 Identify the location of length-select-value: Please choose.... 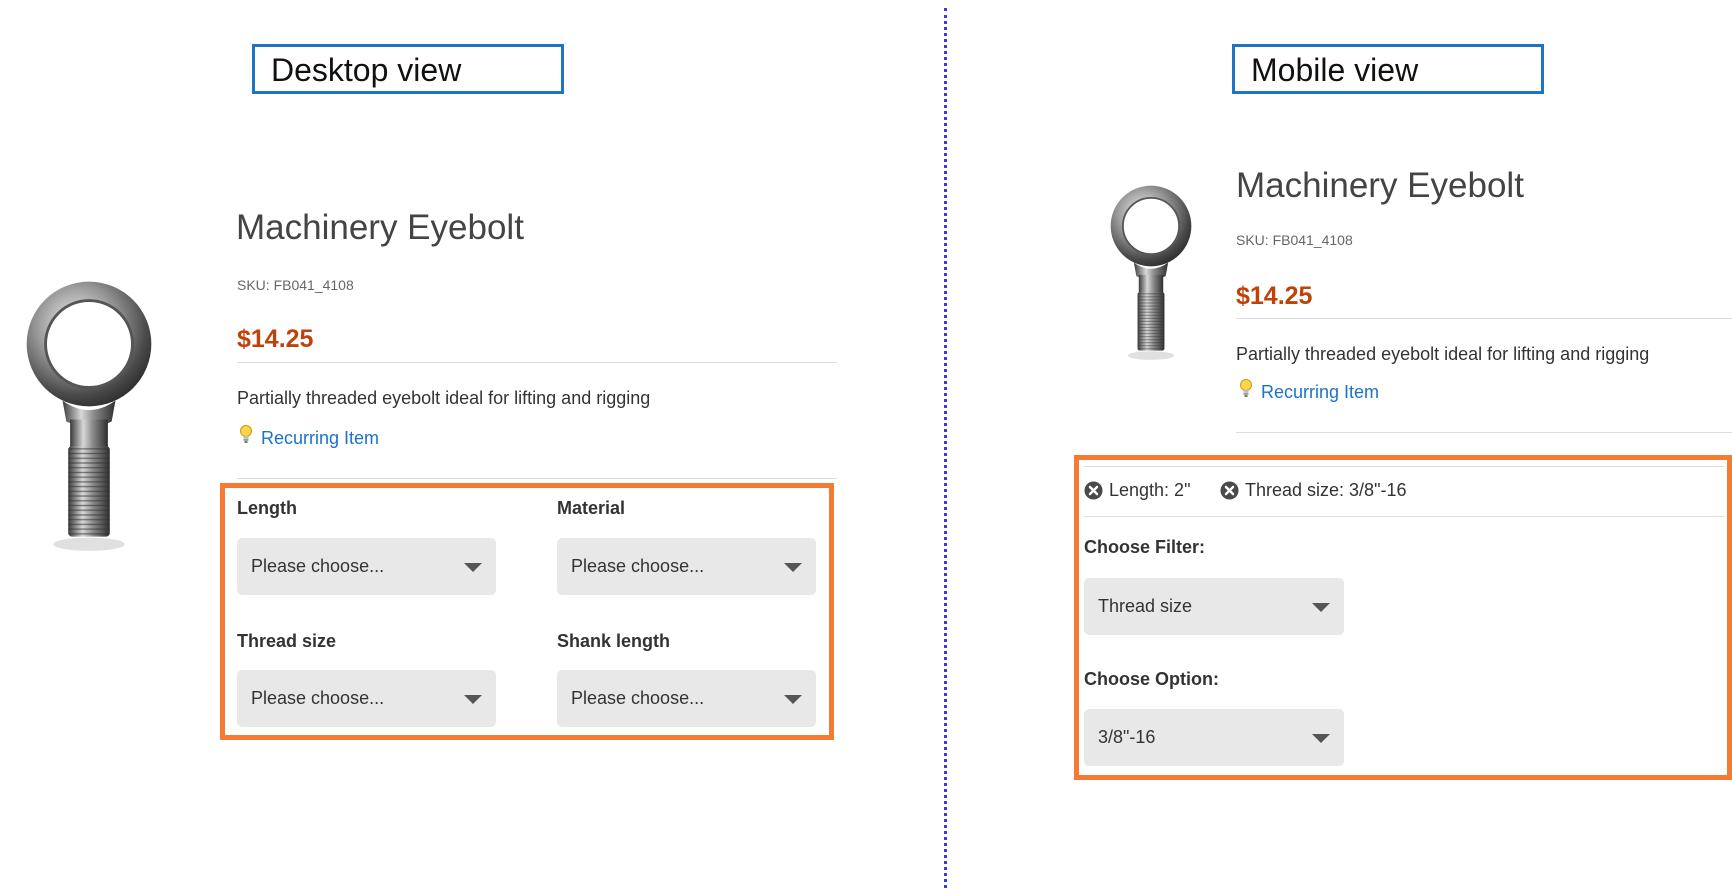
(318, 566).